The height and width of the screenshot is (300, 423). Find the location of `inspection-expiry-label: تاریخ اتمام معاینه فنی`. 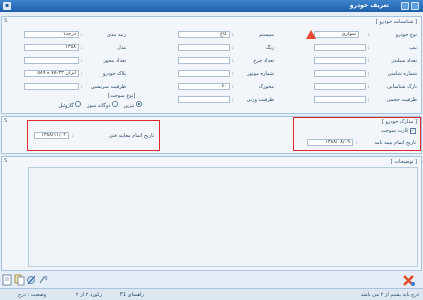

inspection-expiry-label: تاریخ اتمام معاینه فنی is located at coordinates (131, 136).